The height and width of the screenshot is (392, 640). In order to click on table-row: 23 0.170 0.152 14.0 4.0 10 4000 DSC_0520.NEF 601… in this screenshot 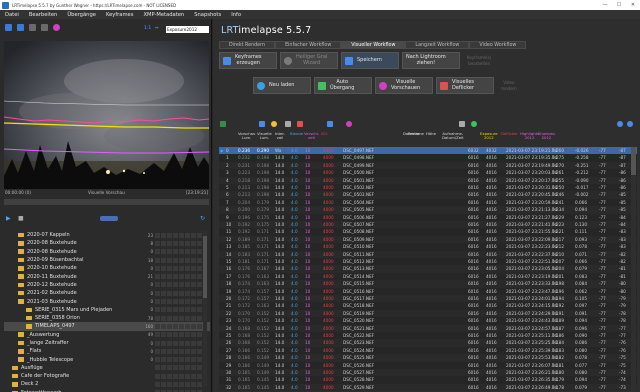, I will do `click(428, 320)`.